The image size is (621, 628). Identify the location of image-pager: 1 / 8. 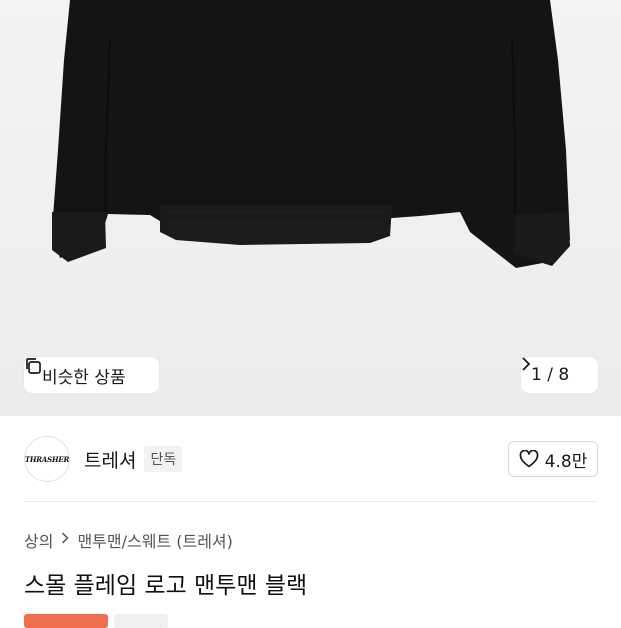
(559, 375).